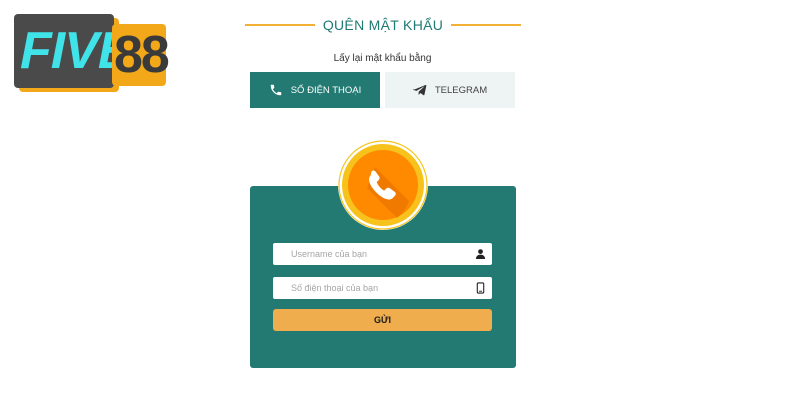 The height and width of the screenshot is (400, 800). I want to click on recovery-method-label: Lấy lại mật khẩu bằng, so click(382, 58).